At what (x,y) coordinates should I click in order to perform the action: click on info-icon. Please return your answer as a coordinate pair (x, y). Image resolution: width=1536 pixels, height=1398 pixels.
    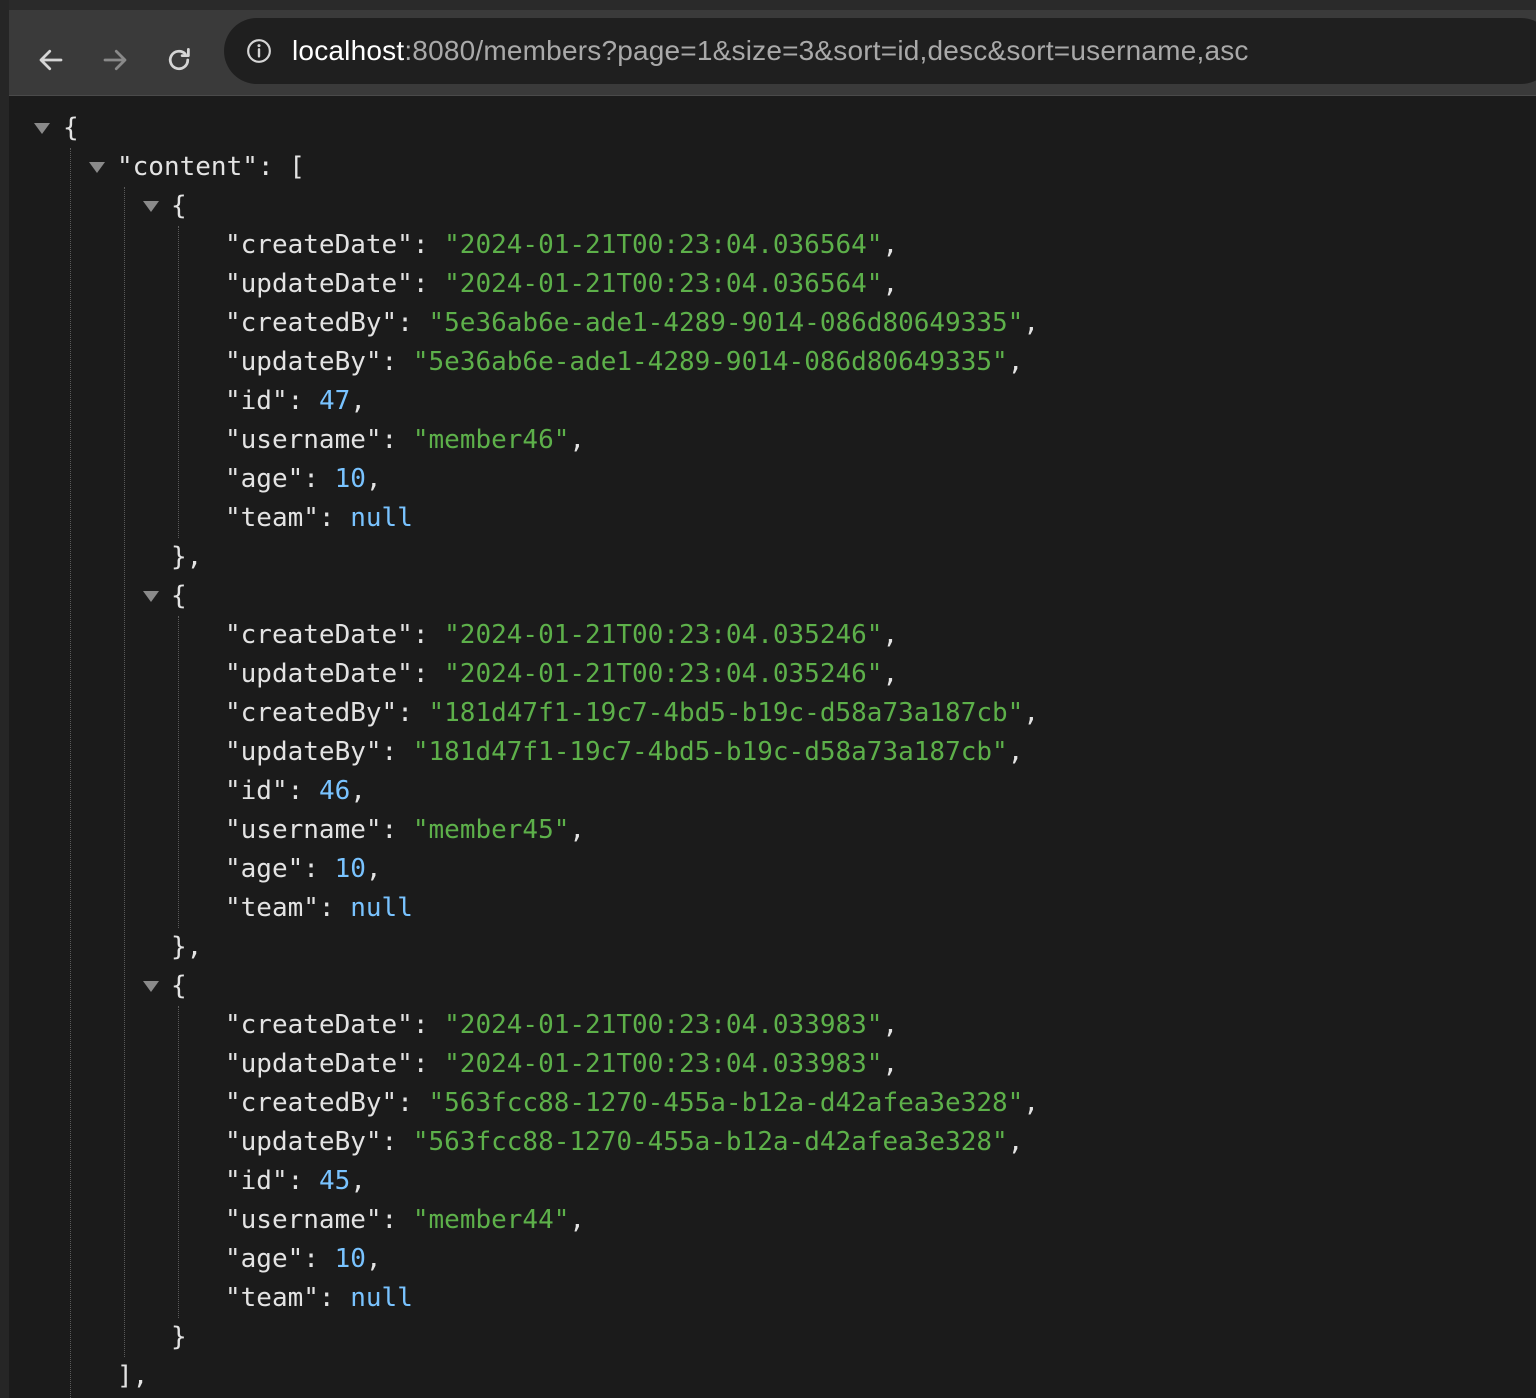
    Looking at the image, I should click on (259, 51).